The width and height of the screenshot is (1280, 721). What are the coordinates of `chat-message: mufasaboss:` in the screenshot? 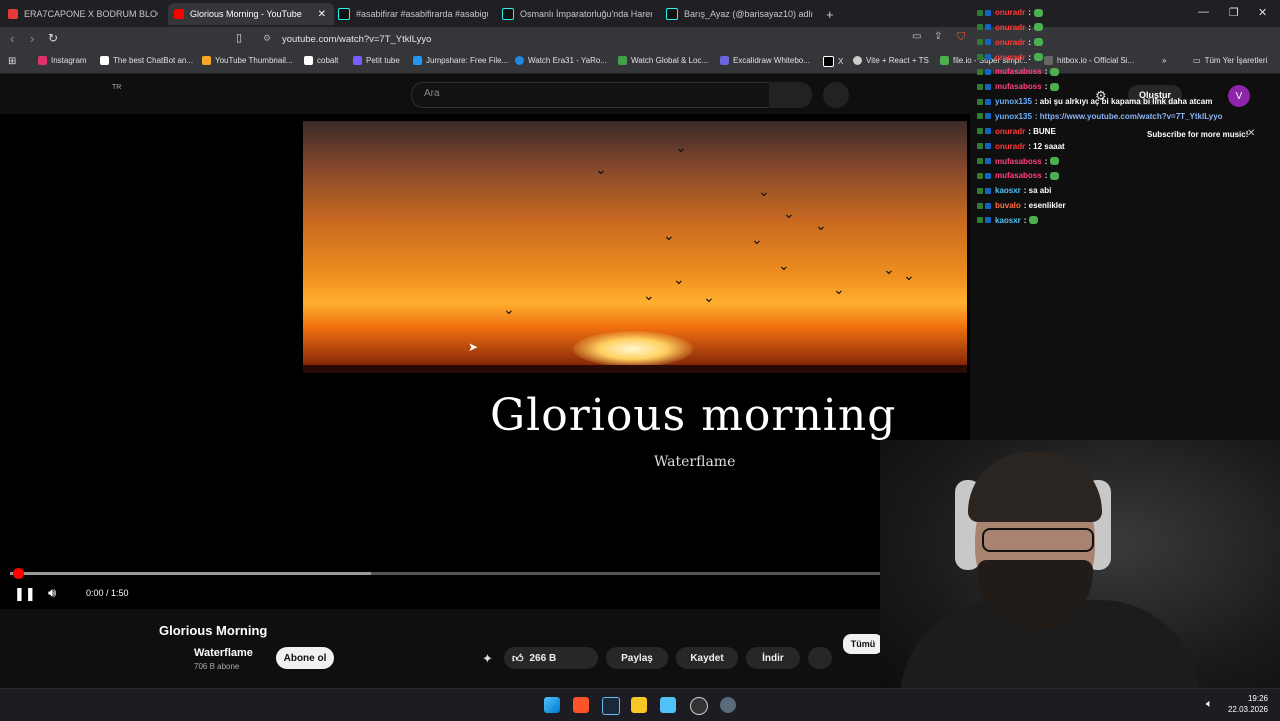 It's located at (1018, 71).